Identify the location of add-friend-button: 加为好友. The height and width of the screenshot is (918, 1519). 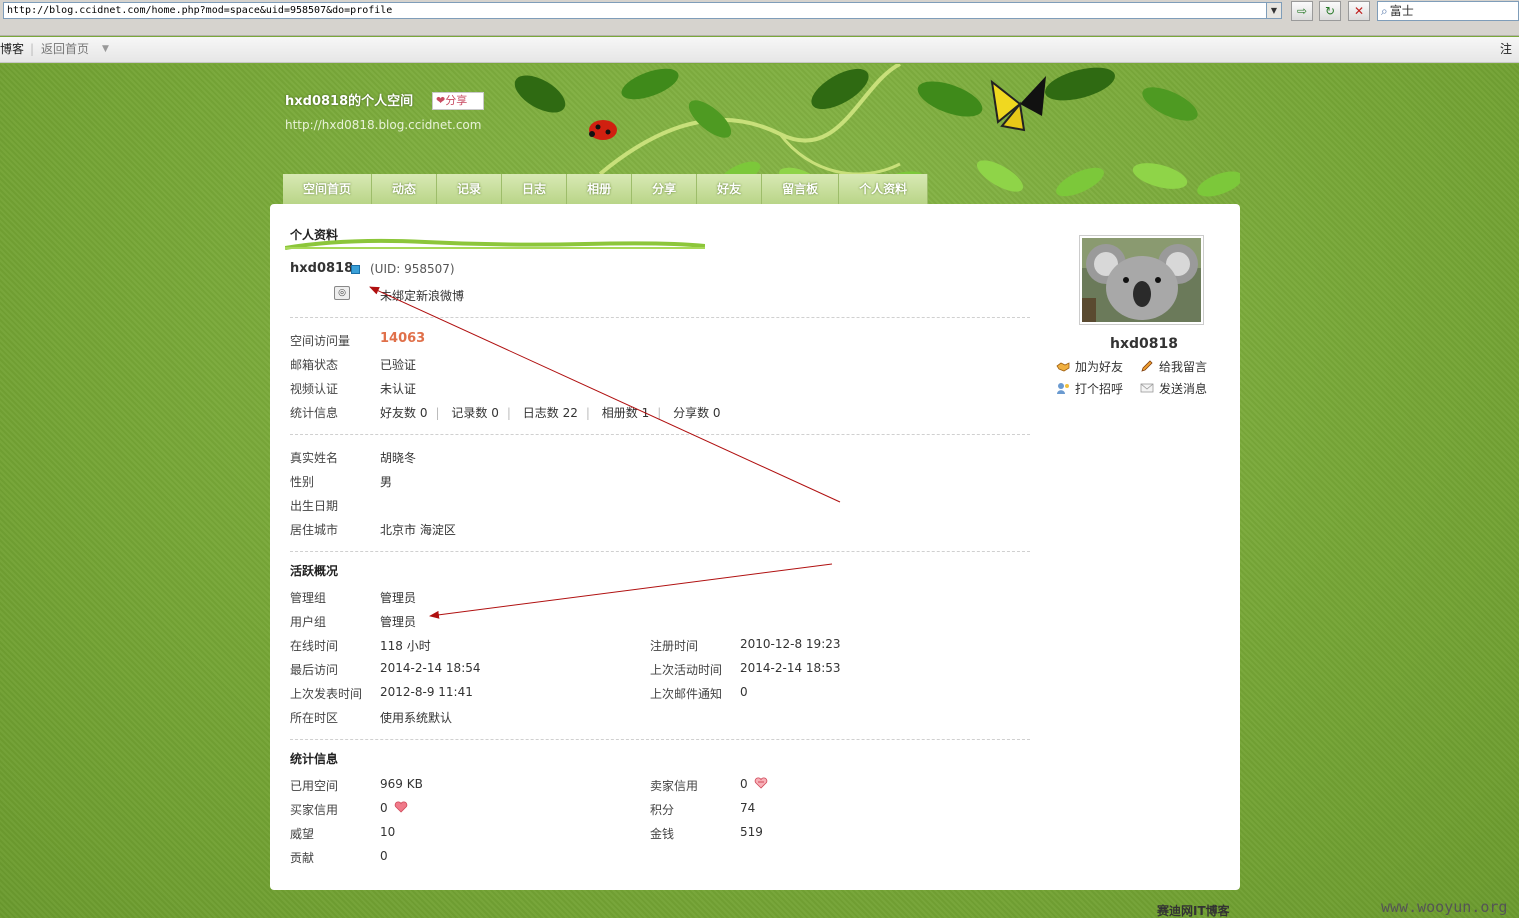
(1089, 366).